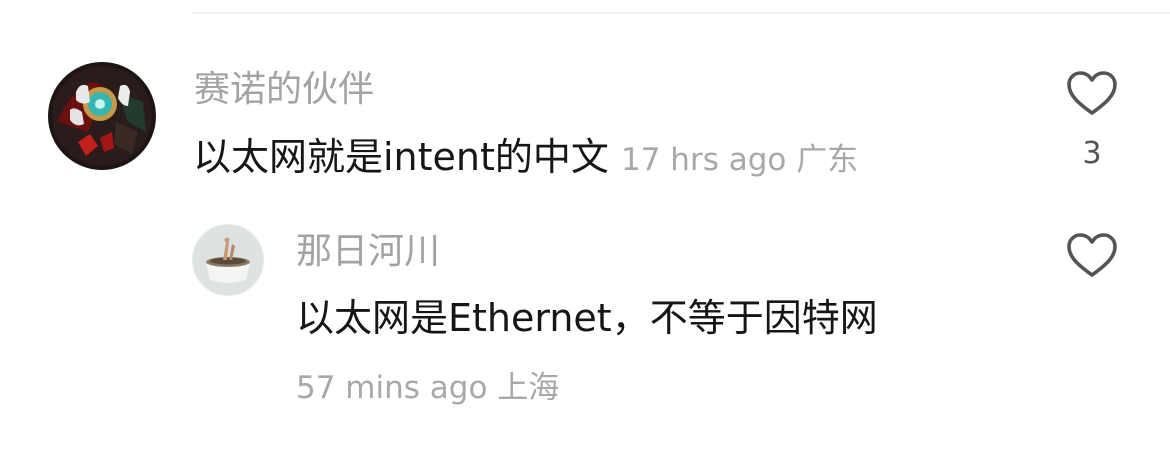 This screenshot has width=1170, height=449. Describe the element at coordinates (681, 13) in the screenshot. I see `top-divider` at that location.